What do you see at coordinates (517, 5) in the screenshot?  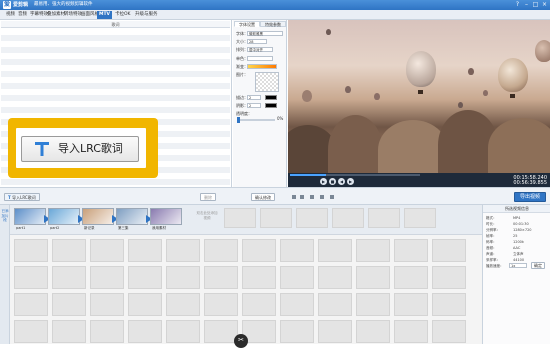 I see `help-icon: ?` at bounding box center [517, 5].